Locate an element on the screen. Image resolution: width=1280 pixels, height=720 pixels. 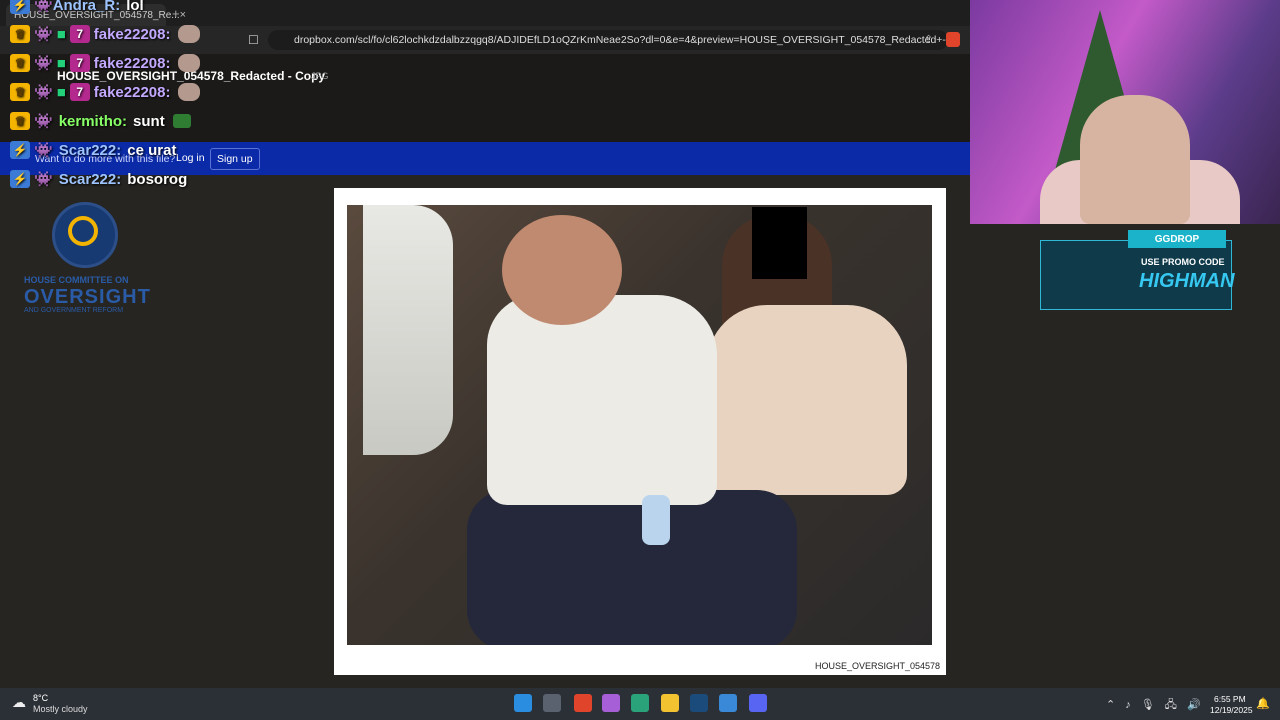
water-bottle is located at coordinates (656, 520).